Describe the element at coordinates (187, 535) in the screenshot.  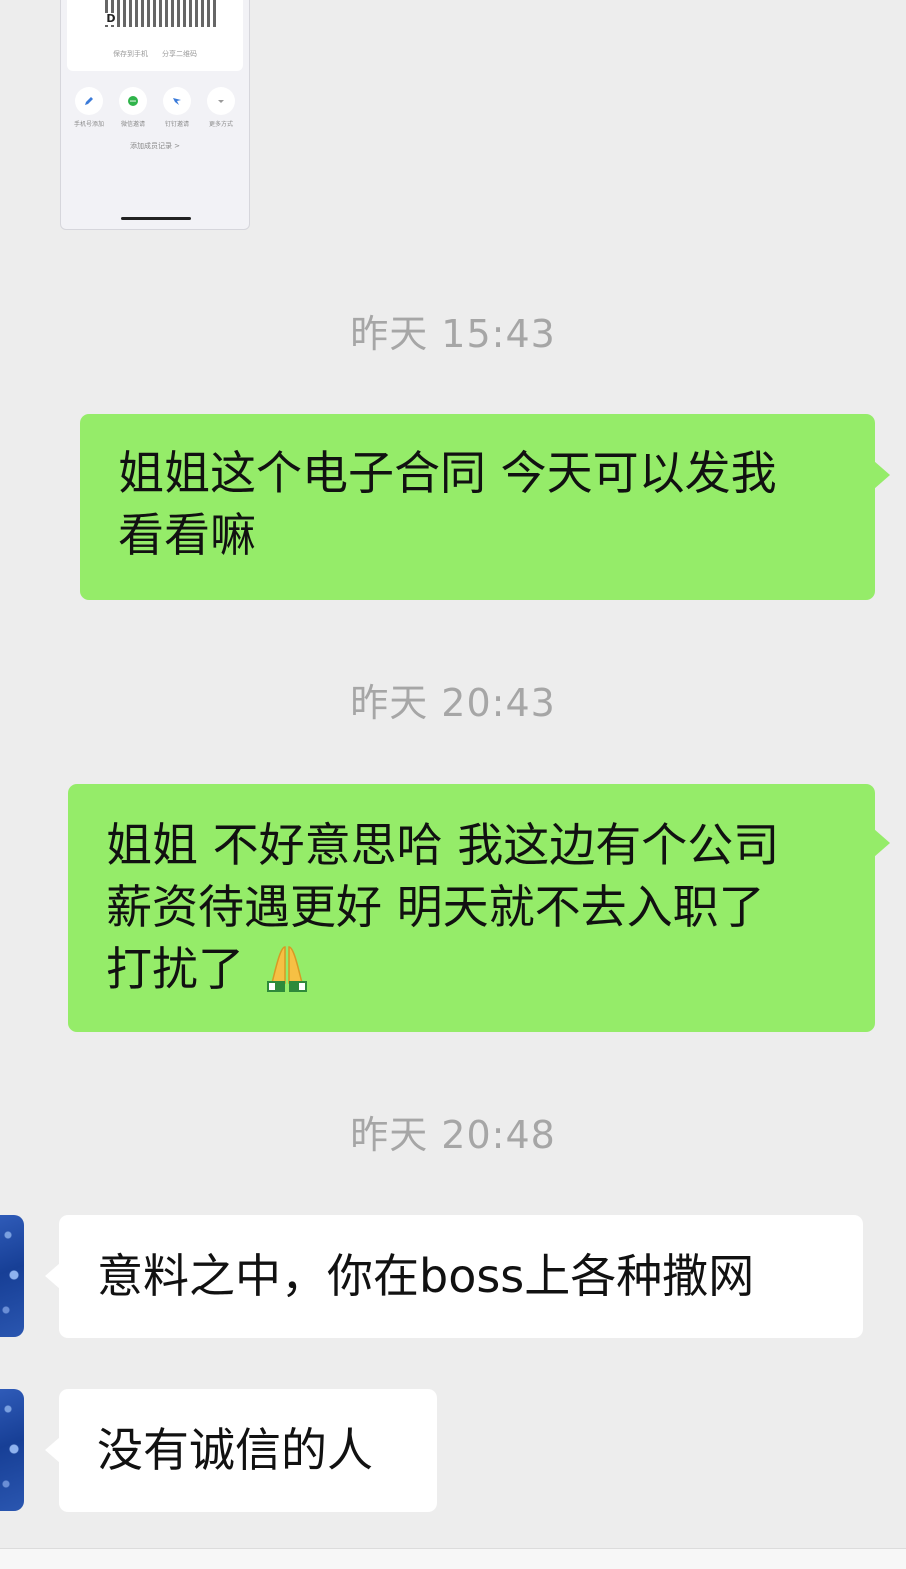
I see `message-line: 看看嘛` at that location.